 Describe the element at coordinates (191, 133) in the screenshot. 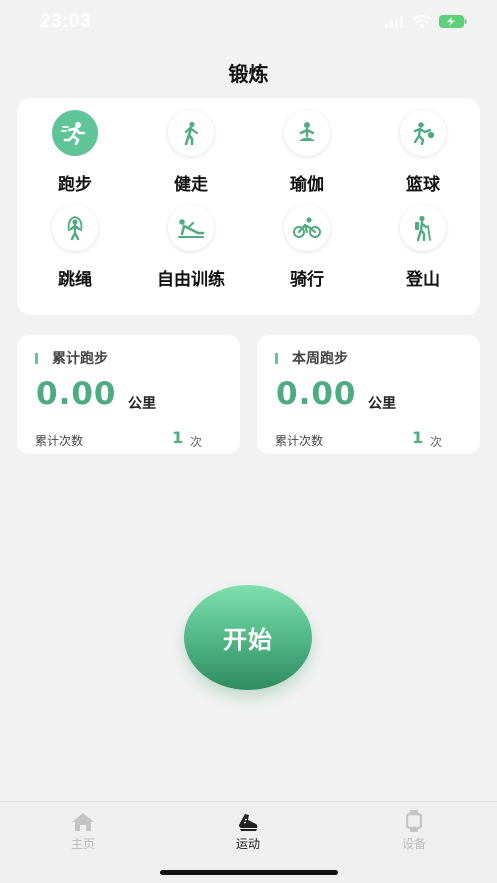

I see `walking-icon` at that location.